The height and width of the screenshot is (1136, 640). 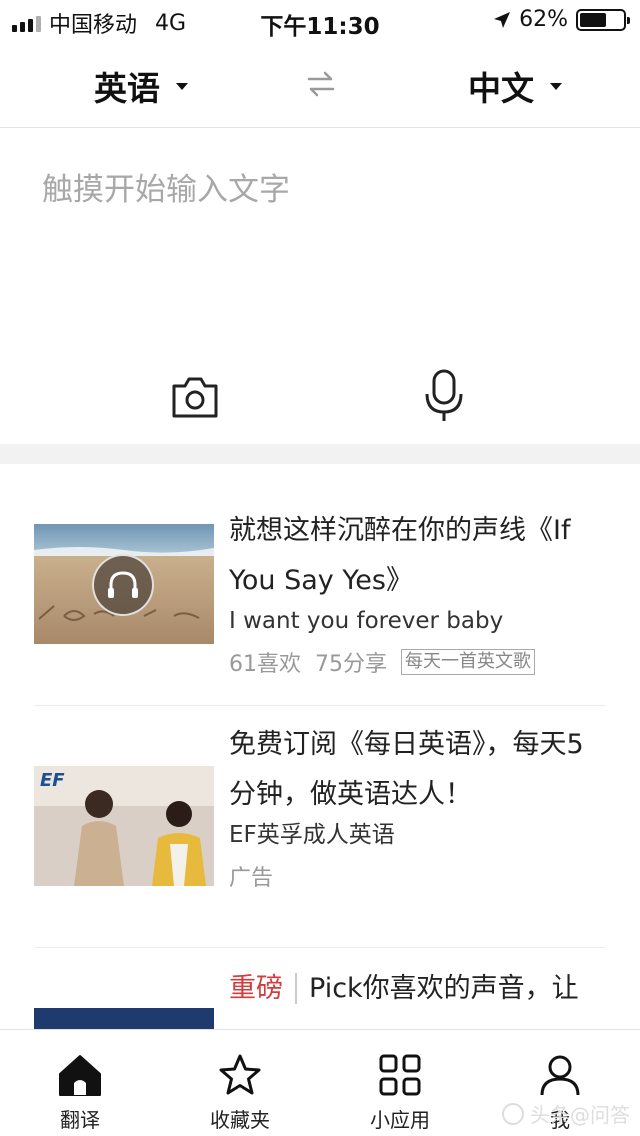 I want to click on feature-title: 重磅 Pick你喜欢的声音，让, so click(x=417, y=989).